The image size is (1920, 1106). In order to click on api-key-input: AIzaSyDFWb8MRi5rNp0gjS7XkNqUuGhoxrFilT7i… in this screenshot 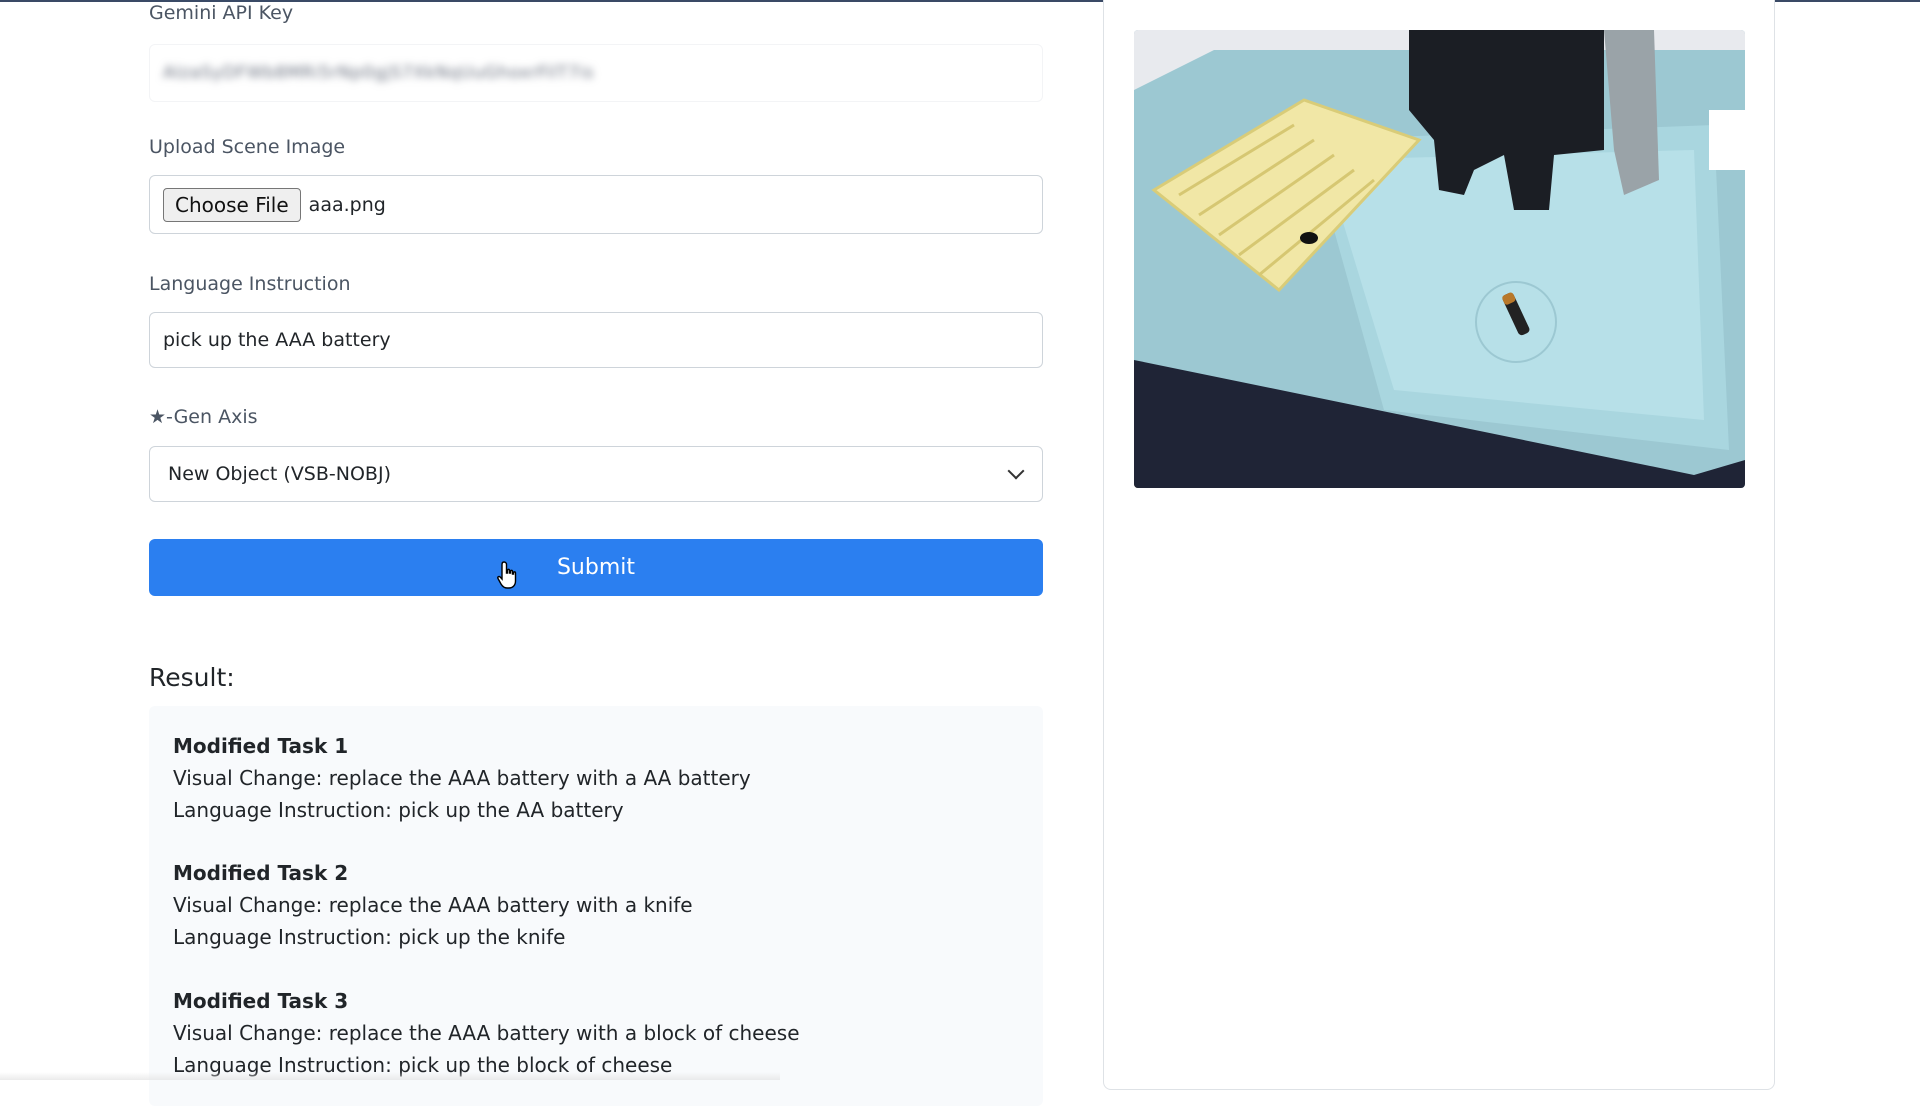, I will do `click(596, 73)`.